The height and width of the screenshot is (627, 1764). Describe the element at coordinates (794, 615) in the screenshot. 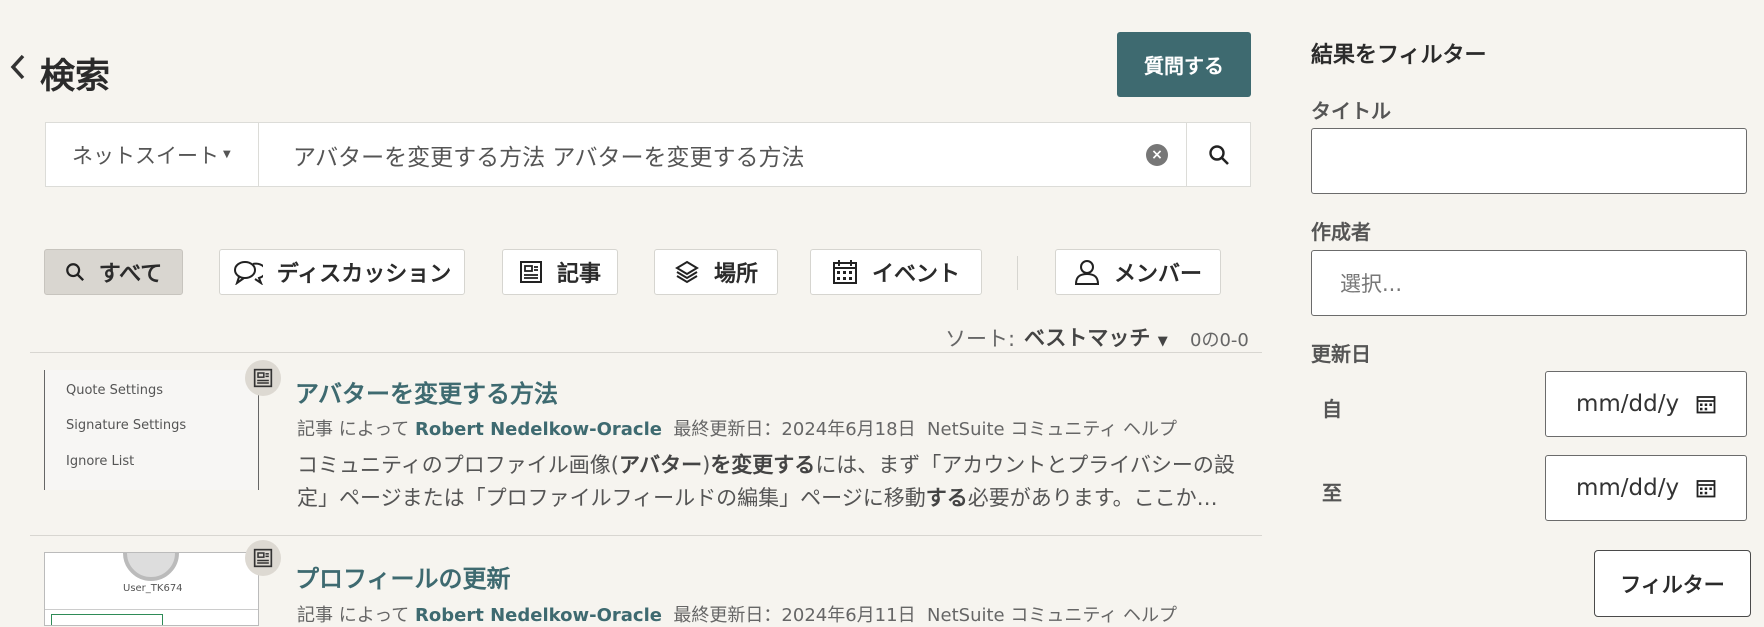

I see `updated-date: 最終更新日：2024年6月11日` at that location.